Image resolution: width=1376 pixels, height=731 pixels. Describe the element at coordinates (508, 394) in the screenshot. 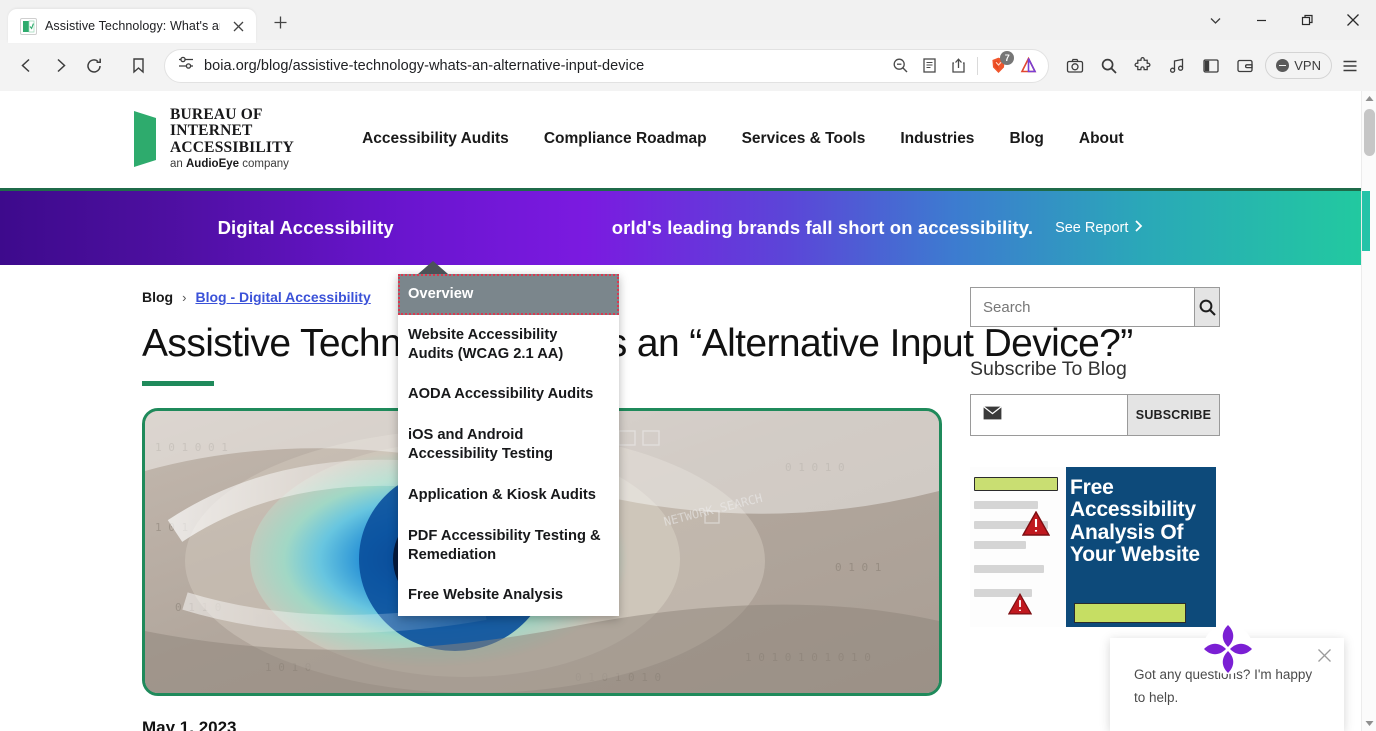

I see `dropdown-item-aoda-accessibility-audits: AODA Accessibility Audits` at that location.